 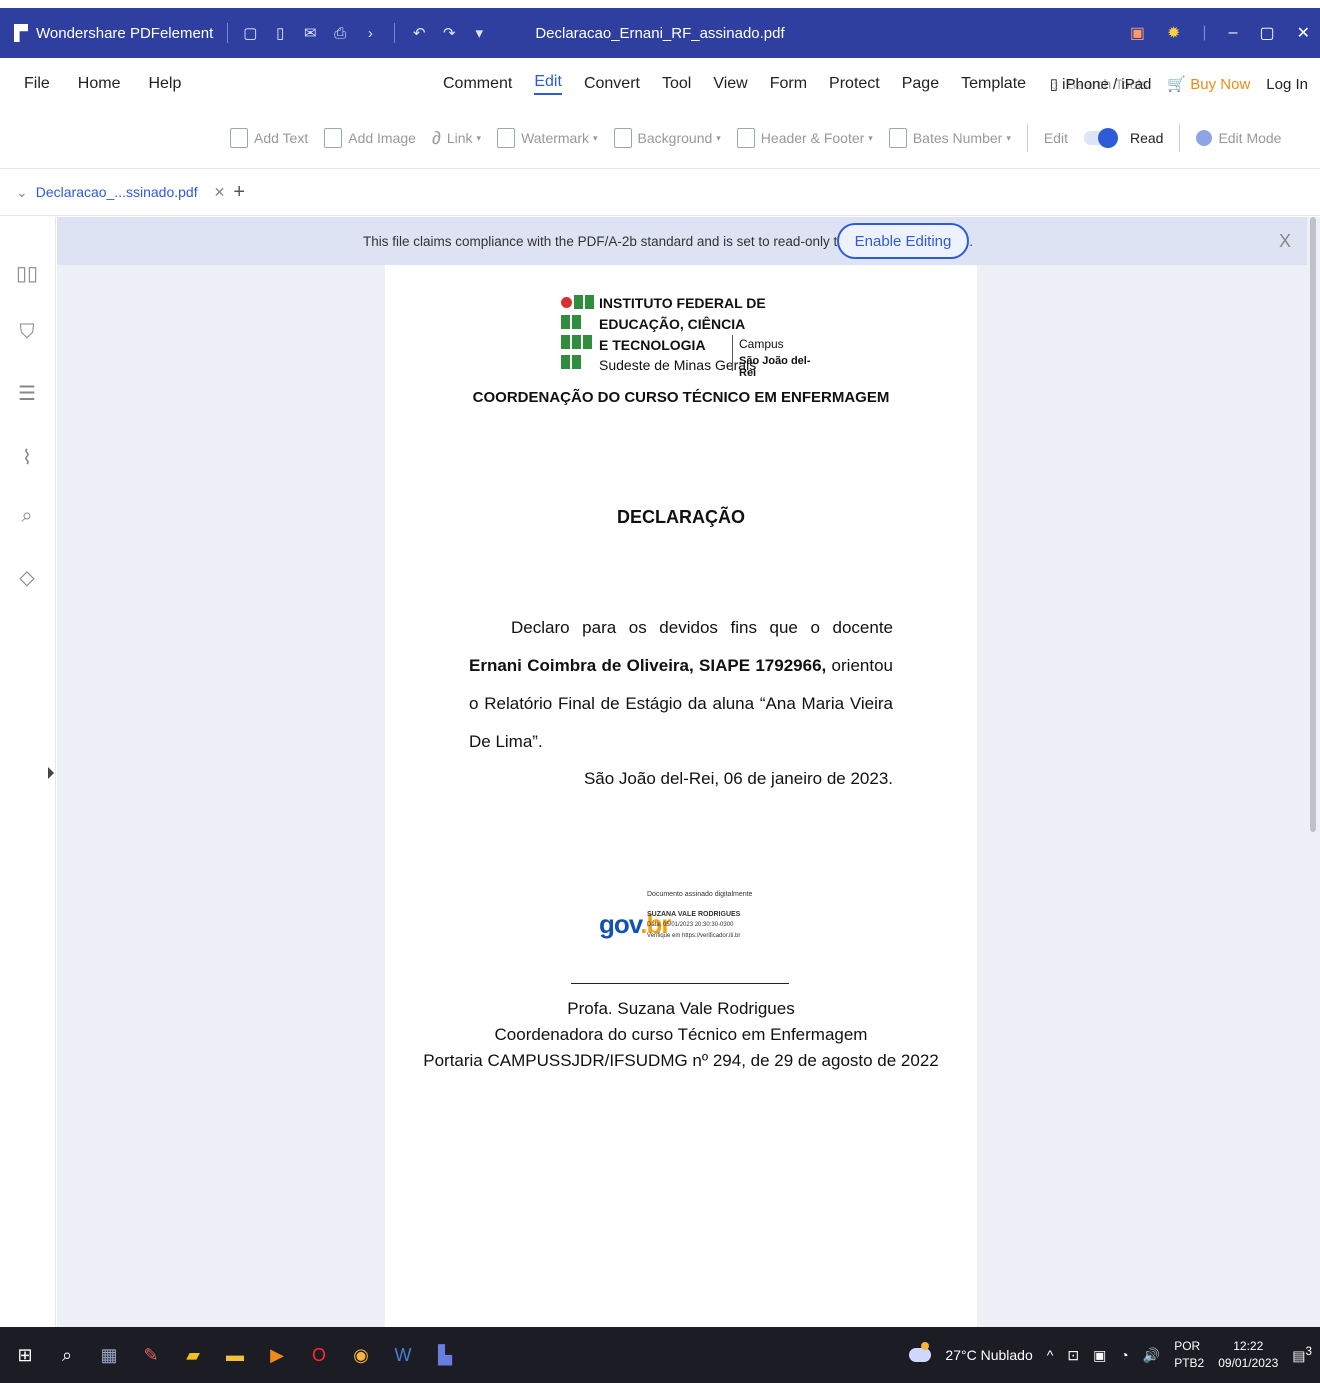 What do you see at coordinates (672, 324) in the screenshot?
I see `logo-line2: EDUCAÇÃO, CIÊNCIA` at bounding box center [672, 324].